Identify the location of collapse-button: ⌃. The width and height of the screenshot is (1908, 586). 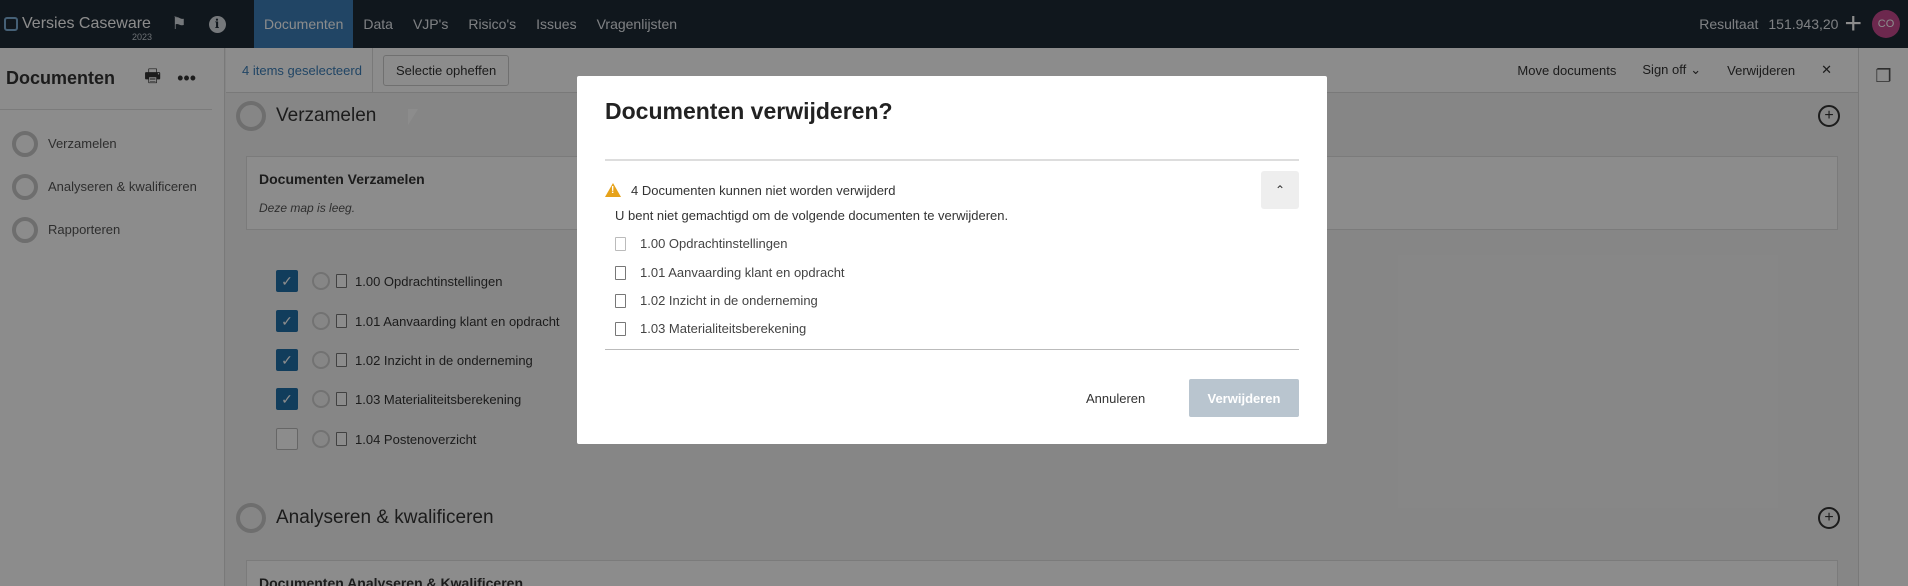
(1280, 190).